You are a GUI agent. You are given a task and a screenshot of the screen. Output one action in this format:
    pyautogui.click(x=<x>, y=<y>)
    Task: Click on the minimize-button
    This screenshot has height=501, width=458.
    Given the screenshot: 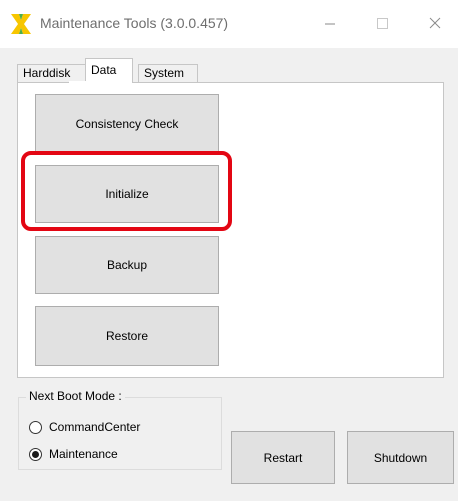 What is the action you would take?
    pyautogui.click(x=330, y=23)
    